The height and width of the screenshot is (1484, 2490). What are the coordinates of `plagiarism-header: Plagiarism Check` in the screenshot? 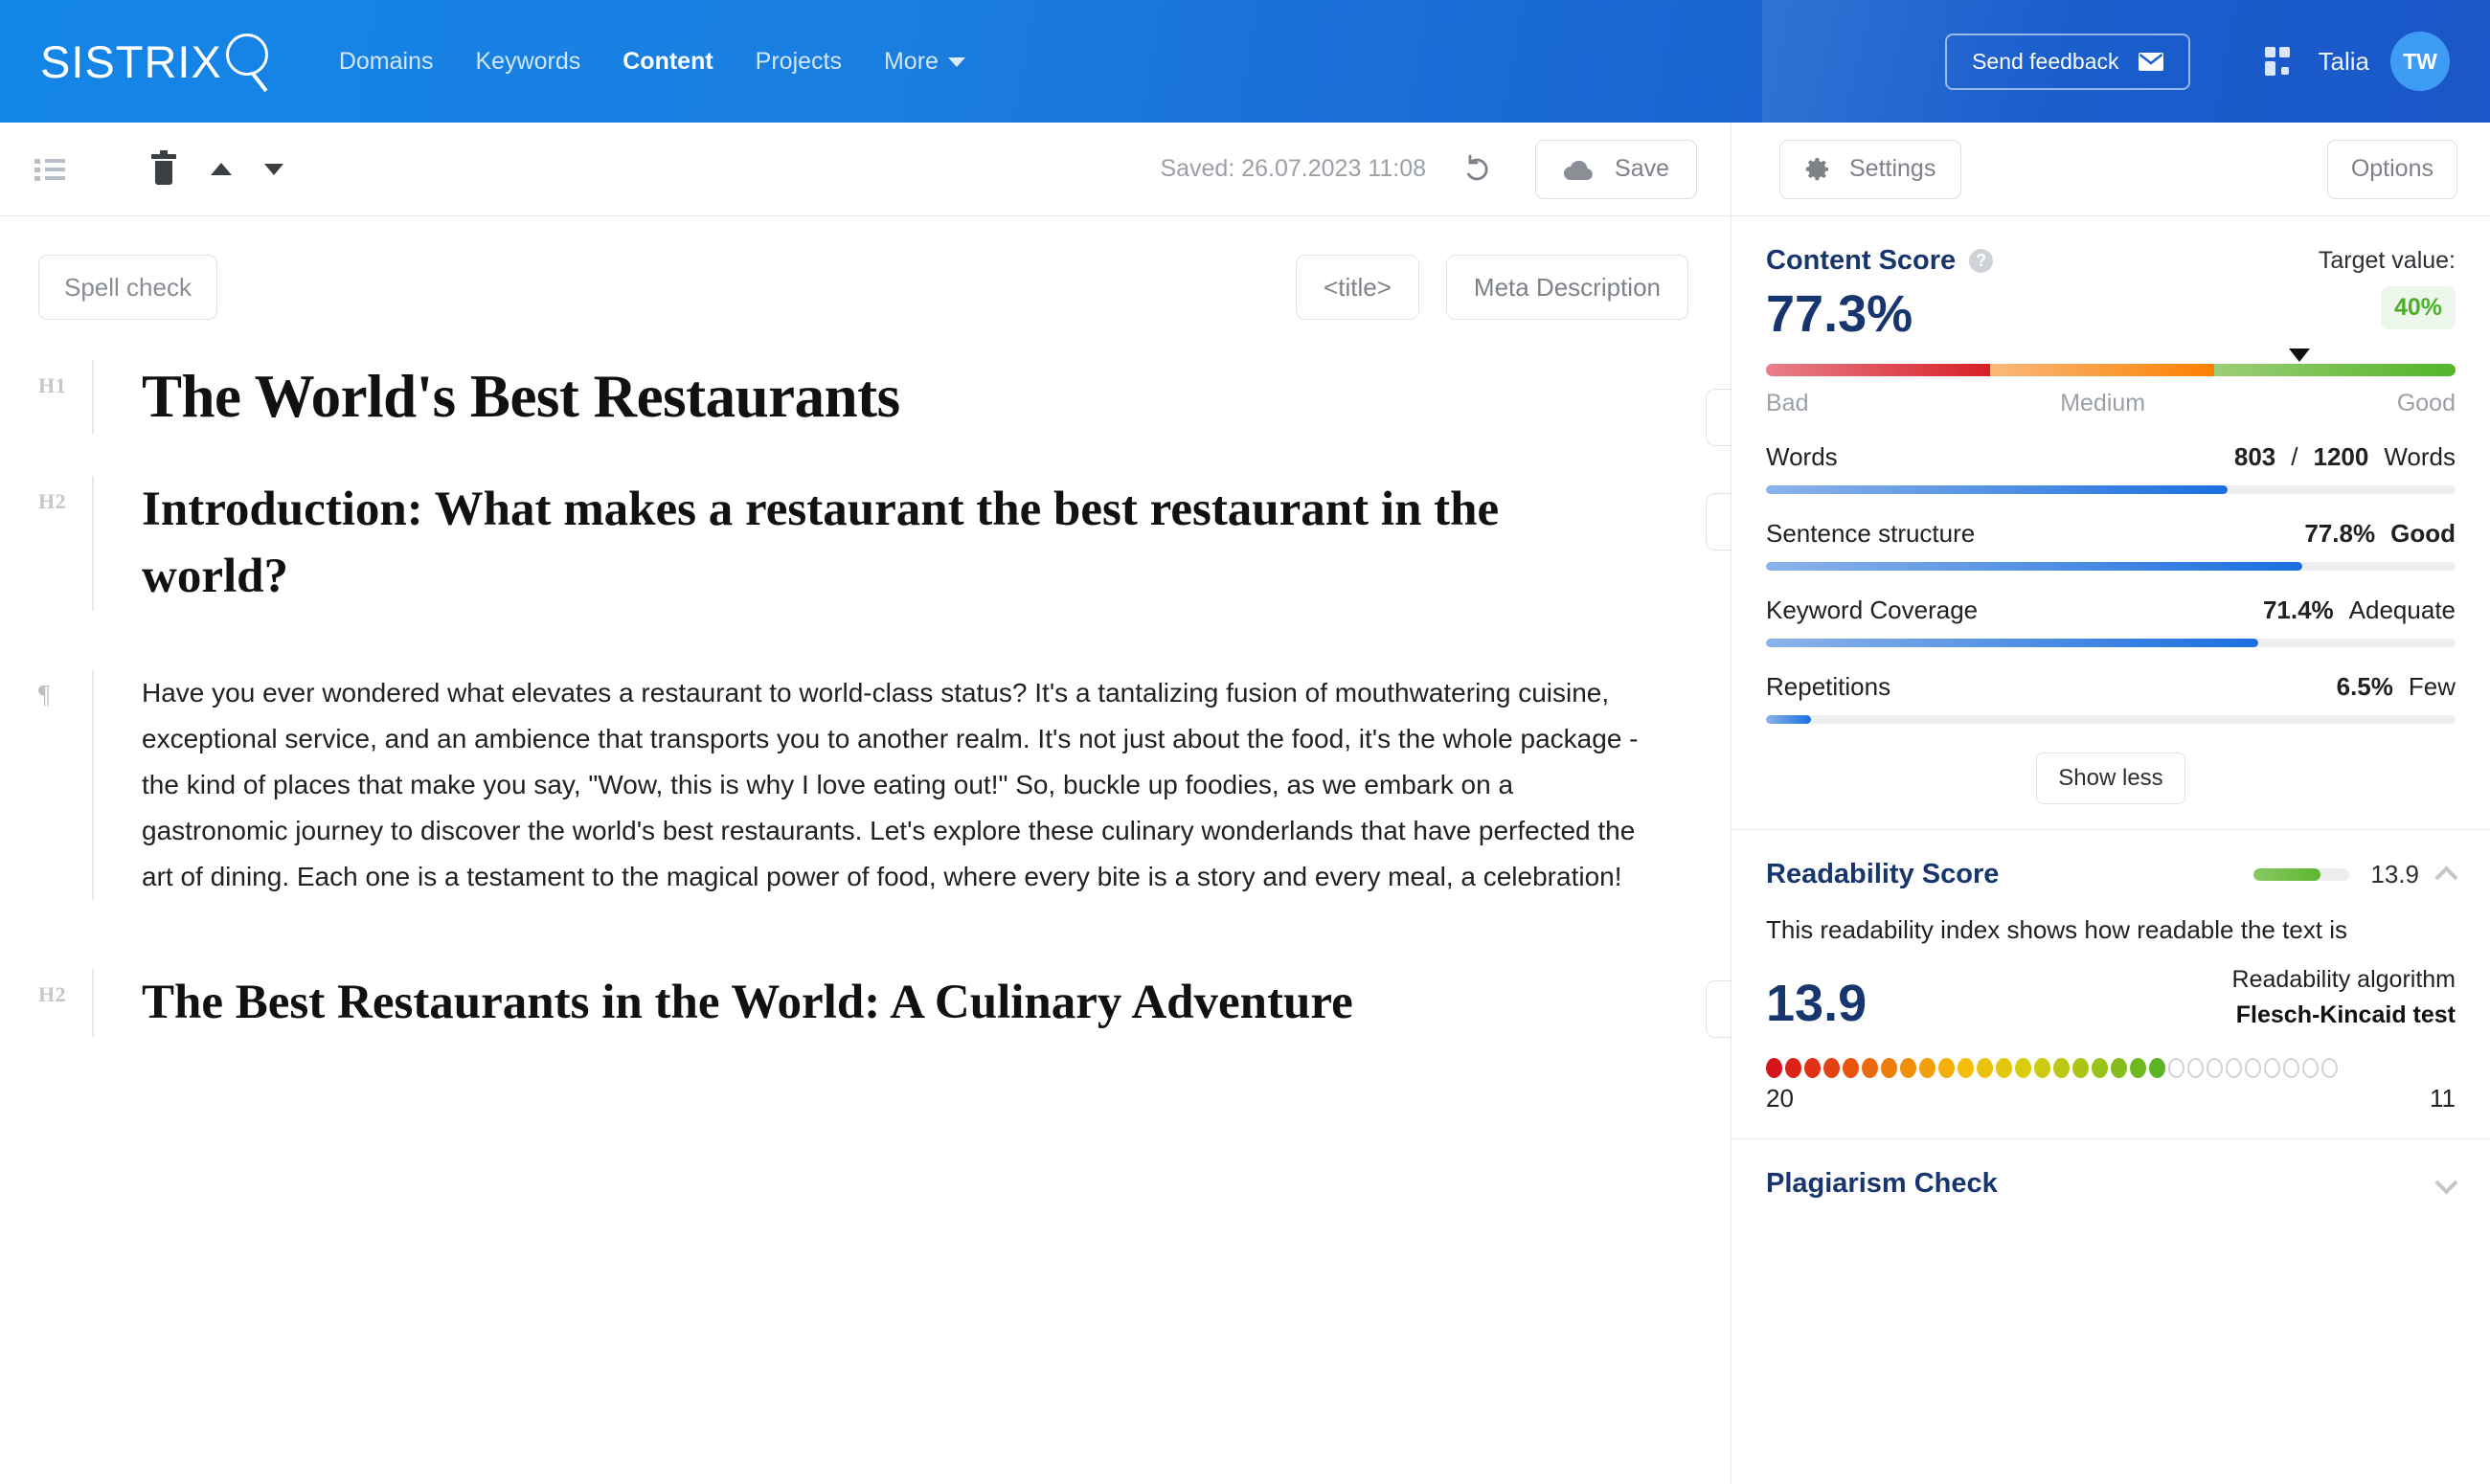 It's located at (2111, 1184).